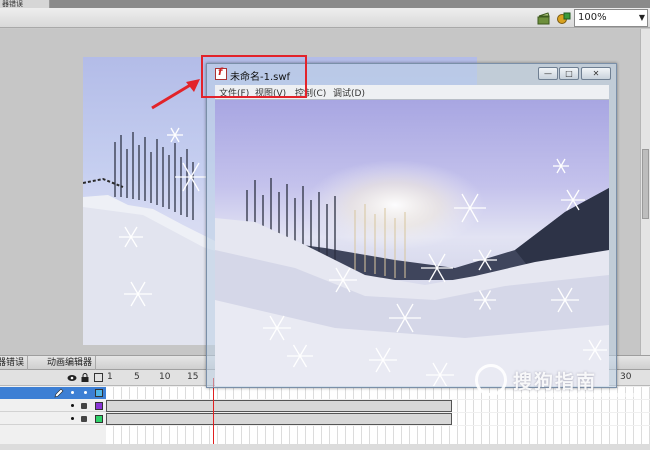 The image size is (650, 450). I want to click on tab-compiler-errors: 器错误, so click(14, 363).